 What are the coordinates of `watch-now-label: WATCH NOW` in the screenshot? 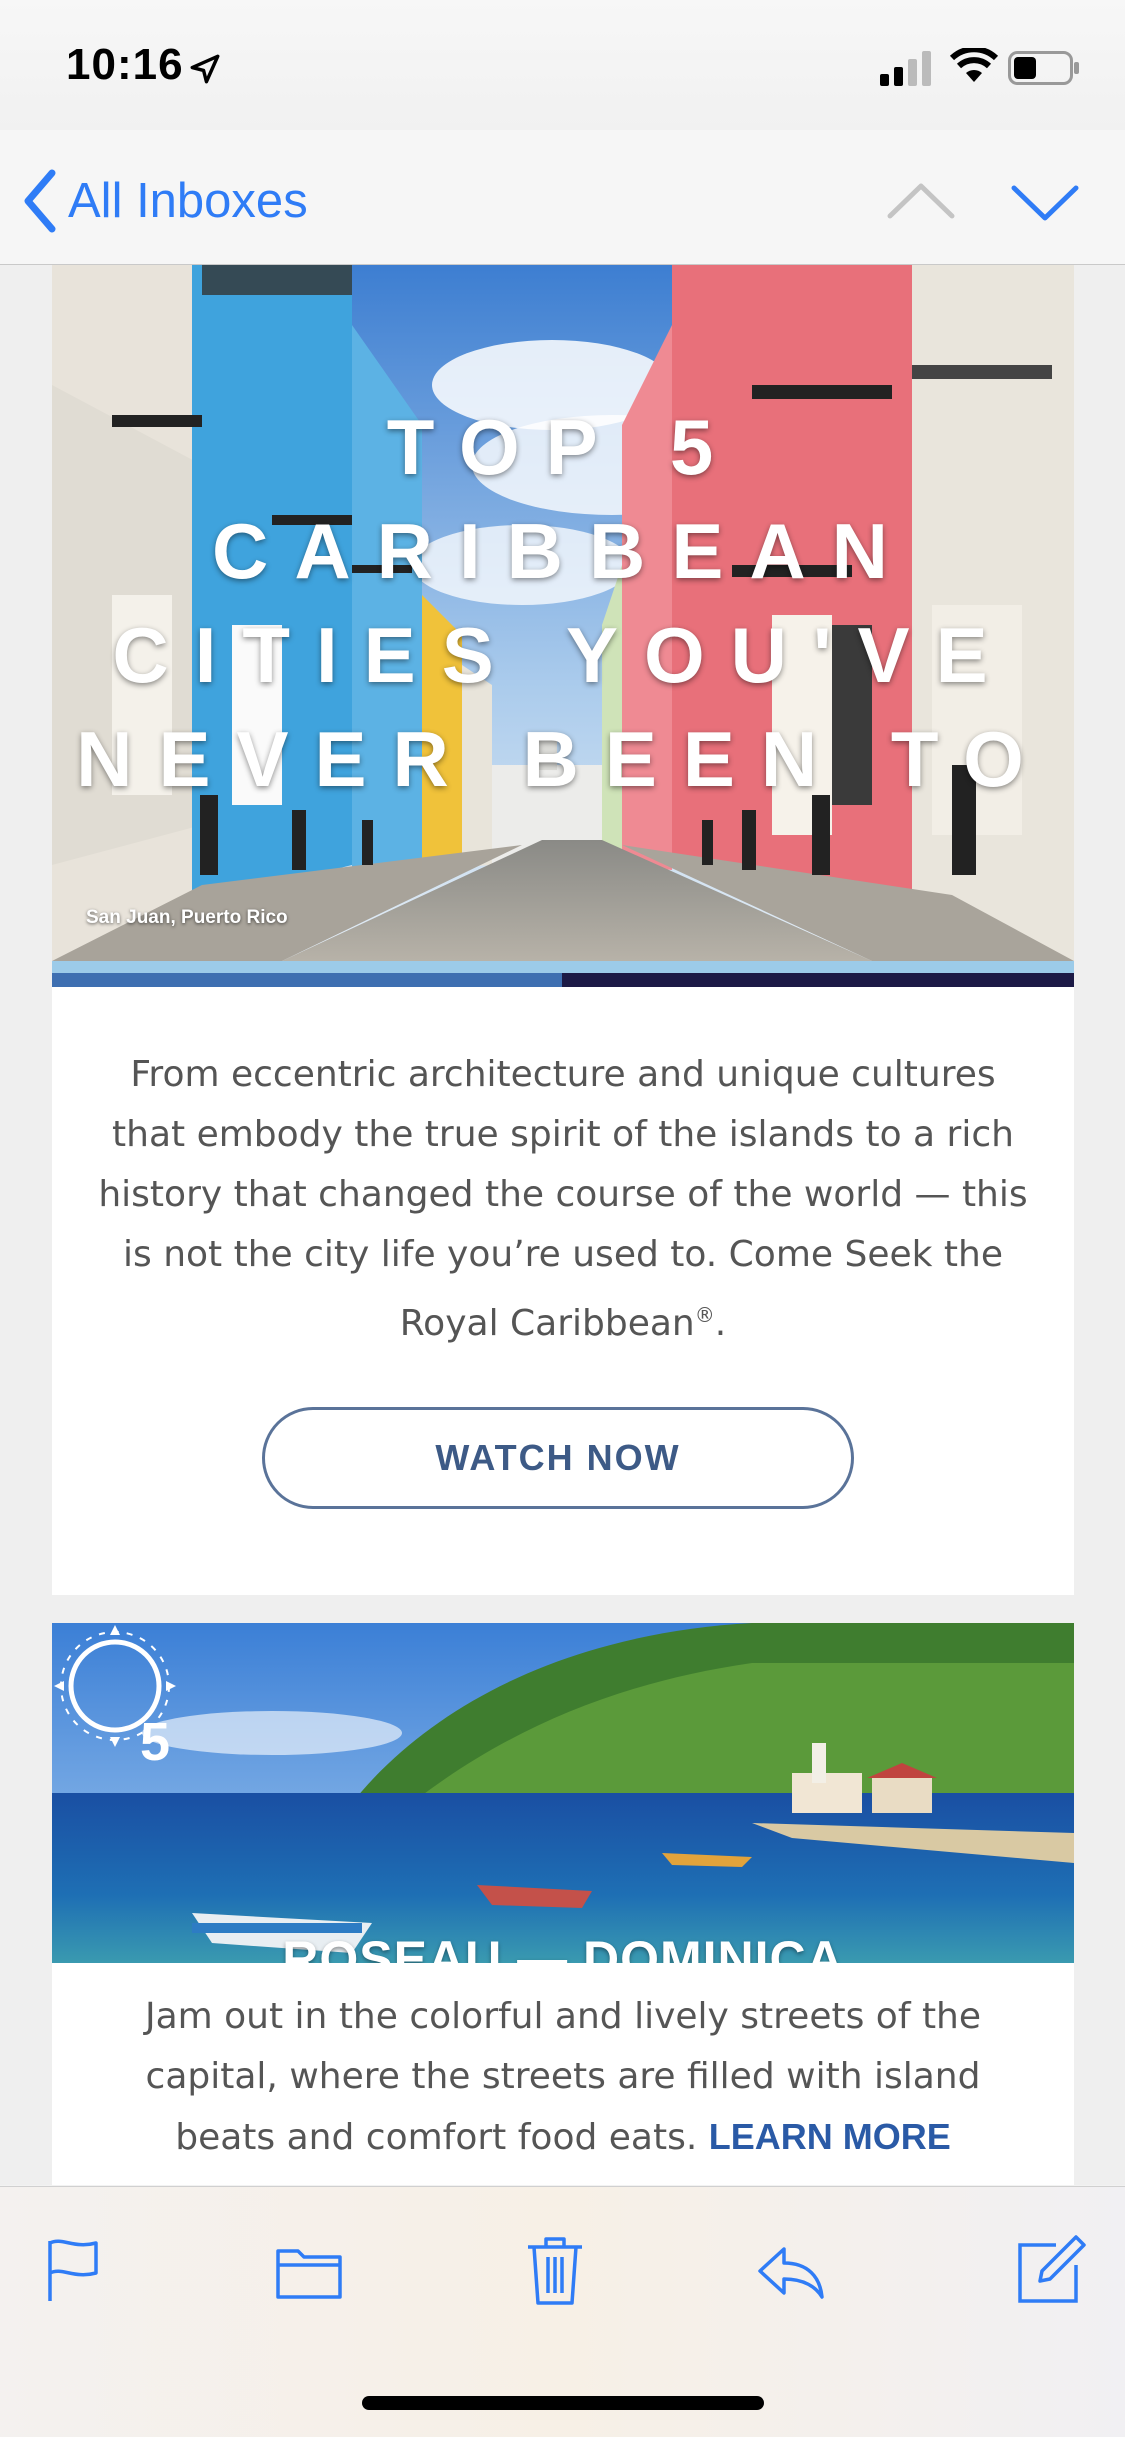 It's located at (558, 1457).